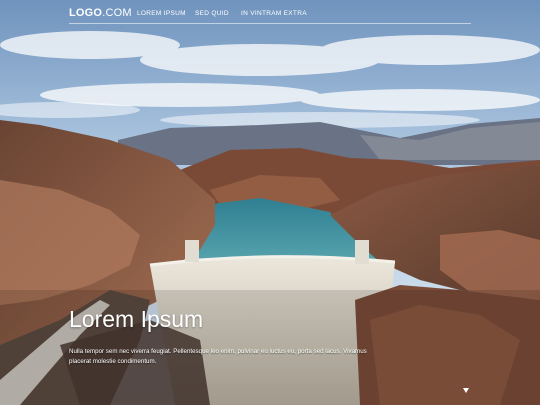 Image resolution: width=540 pixels, height=405 pixels. I want to click on nav-link-in-vintram-extra: IN VINTRAM EXTRA, so click(274, 13).